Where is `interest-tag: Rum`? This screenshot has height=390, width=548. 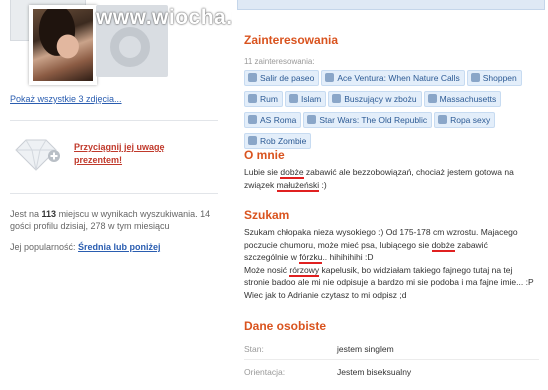
interest-tag: Rum is located at coordinates (263, 99).